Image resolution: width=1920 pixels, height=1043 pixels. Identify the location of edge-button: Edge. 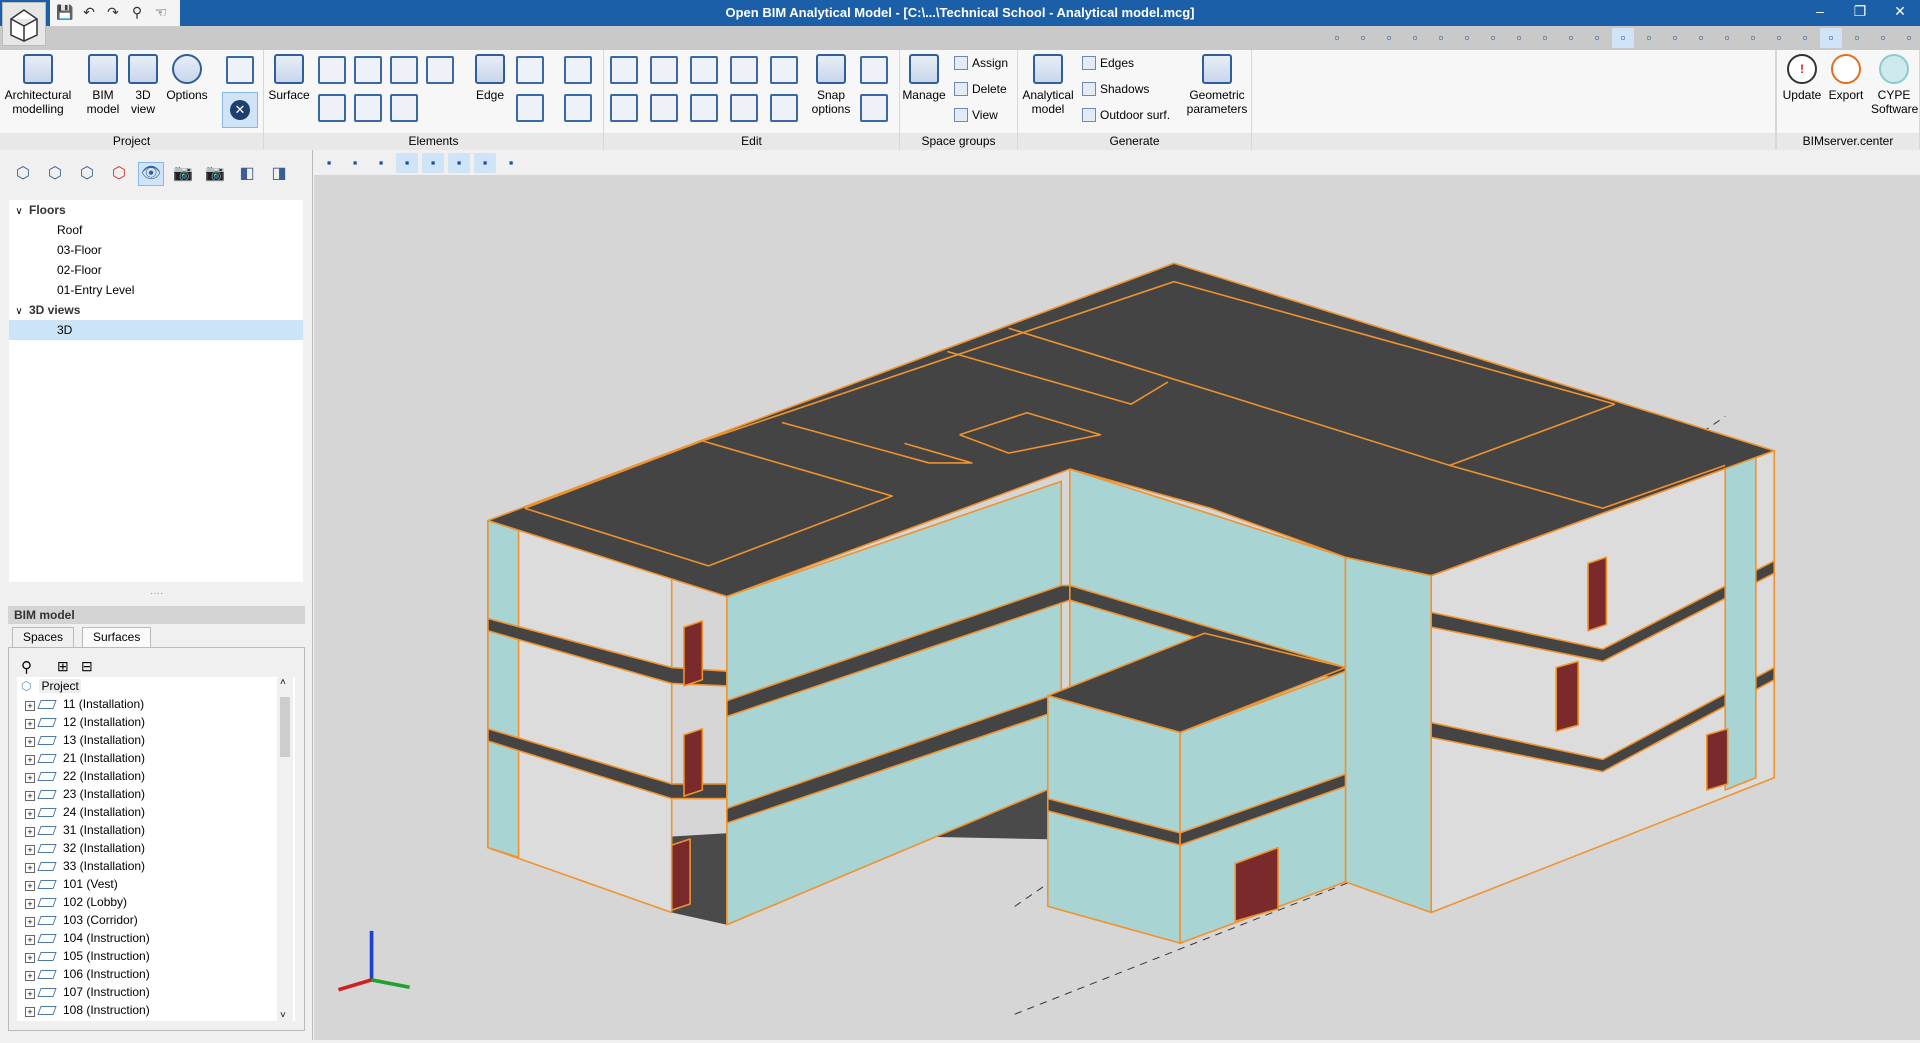
(490, 78).